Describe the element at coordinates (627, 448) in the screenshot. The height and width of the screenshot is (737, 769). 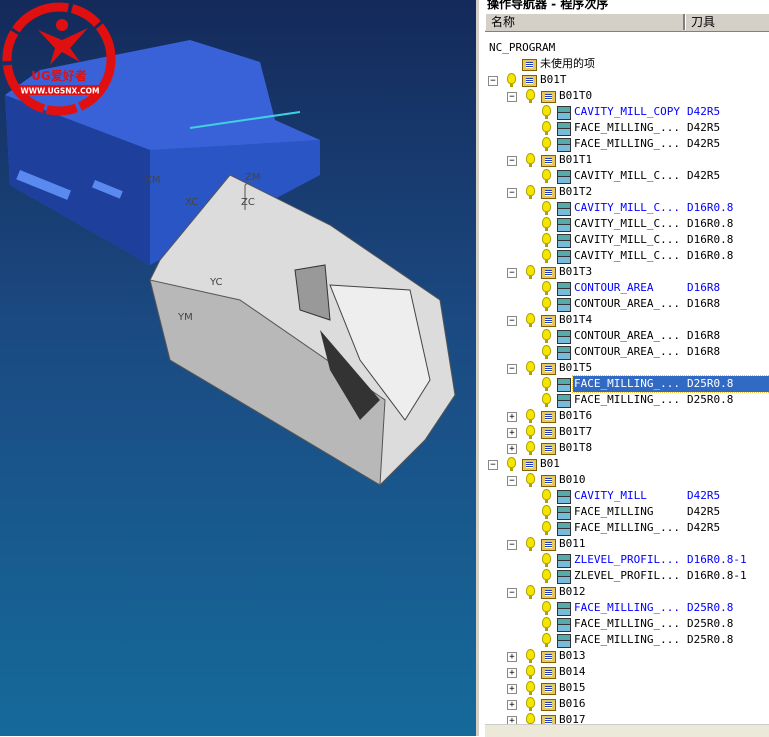
I see `program-group-row: + B01T8` at that location.